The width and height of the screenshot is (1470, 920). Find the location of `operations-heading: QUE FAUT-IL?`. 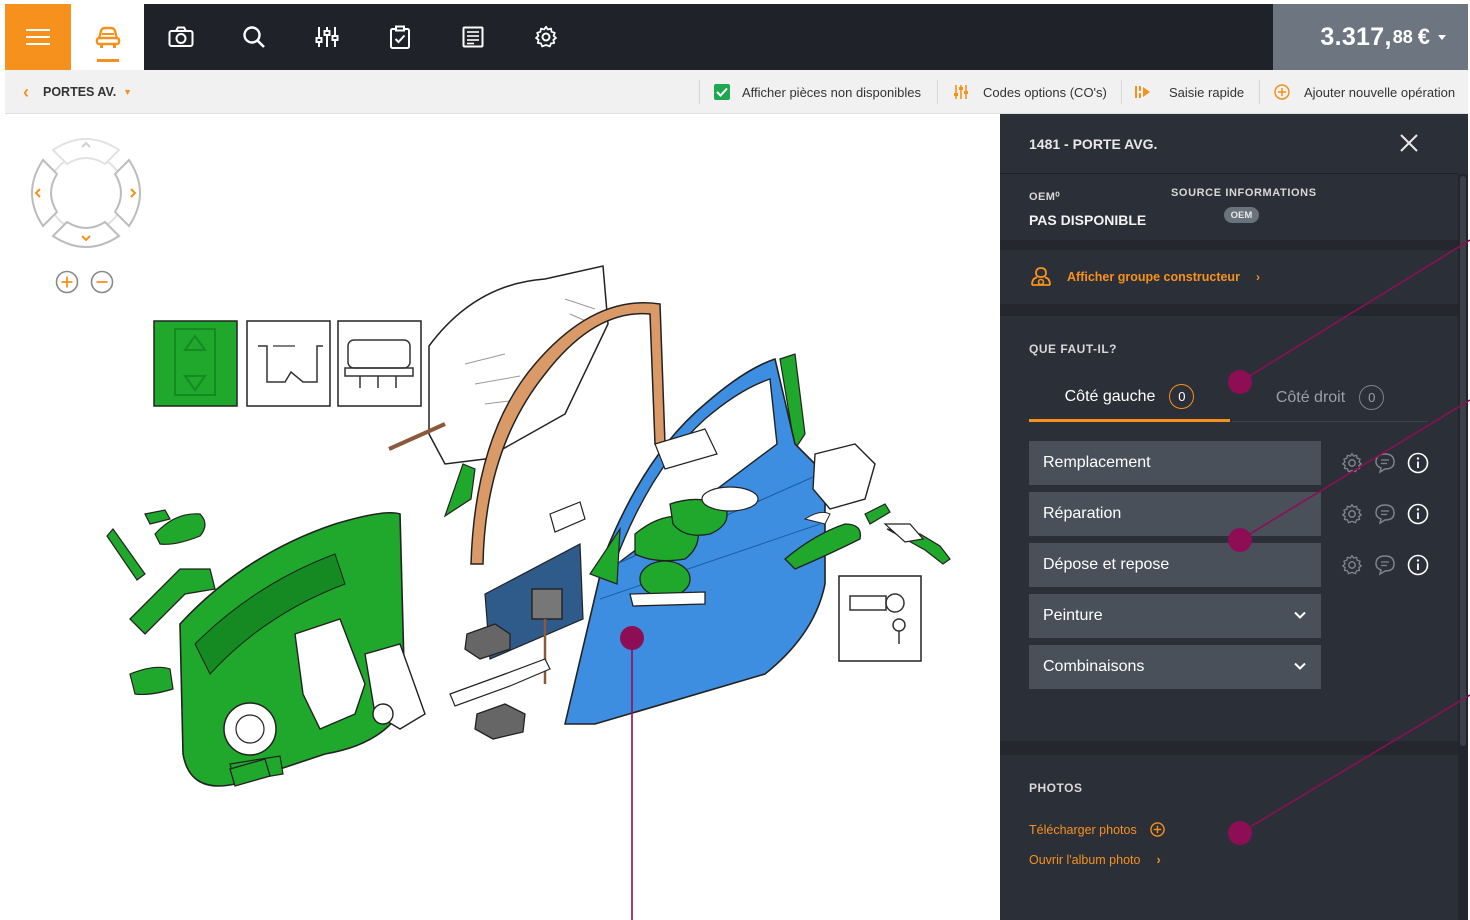

operations-heading: QUE FAUT-IL? is located at coordinates (1073, 349).